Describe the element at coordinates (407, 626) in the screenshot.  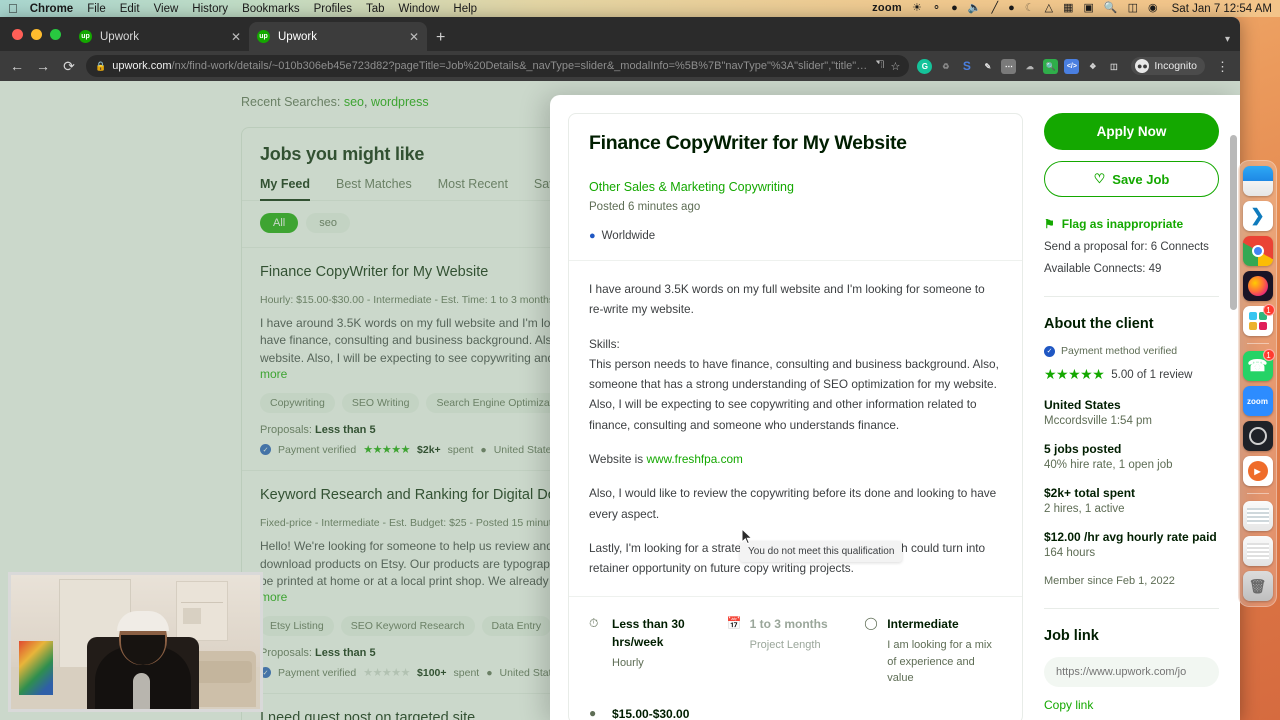
I see `tag: SEO Keyword Research` at that location.